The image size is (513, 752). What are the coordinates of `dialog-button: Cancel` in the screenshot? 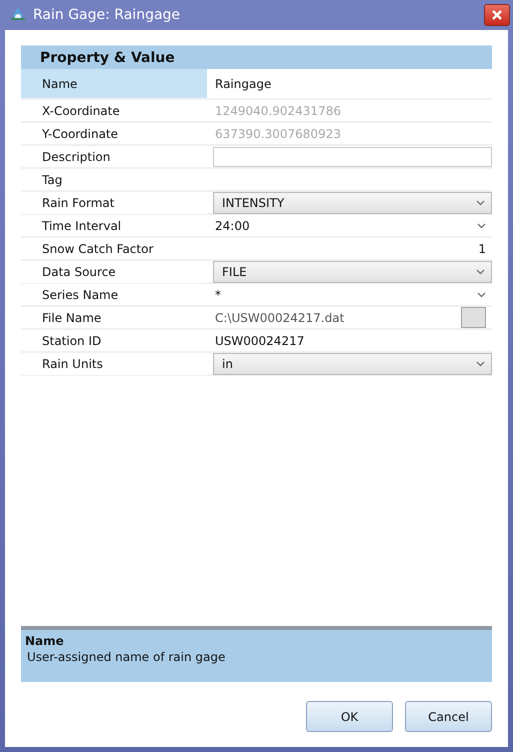 It's located at (448, 716).